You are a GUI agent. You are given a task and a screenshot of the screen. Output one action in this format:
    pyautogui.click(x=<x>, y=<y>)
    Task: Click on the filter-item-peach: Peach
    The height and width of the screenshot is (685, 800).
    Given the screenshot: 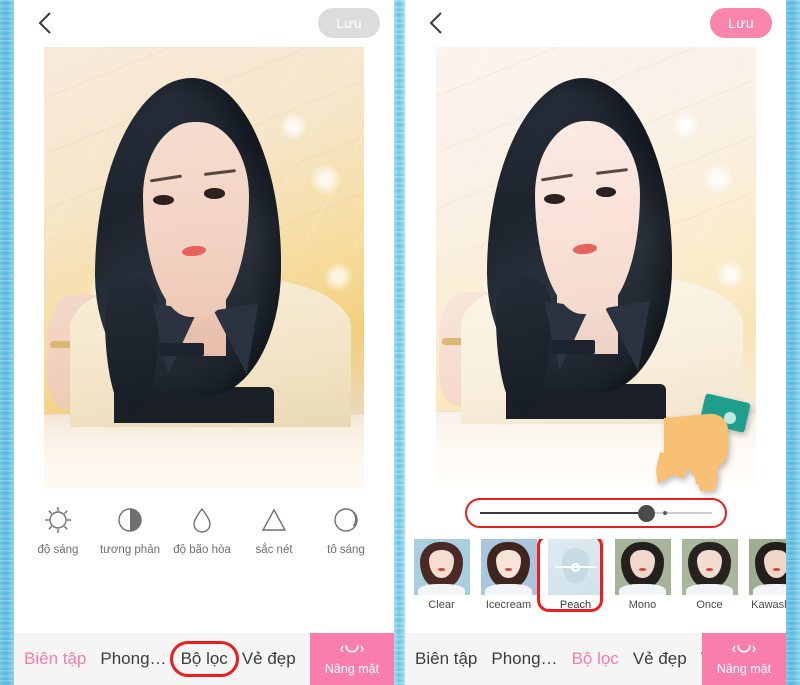 What is the action you would take?
    pyautogui.click(x=573, y=575)
    